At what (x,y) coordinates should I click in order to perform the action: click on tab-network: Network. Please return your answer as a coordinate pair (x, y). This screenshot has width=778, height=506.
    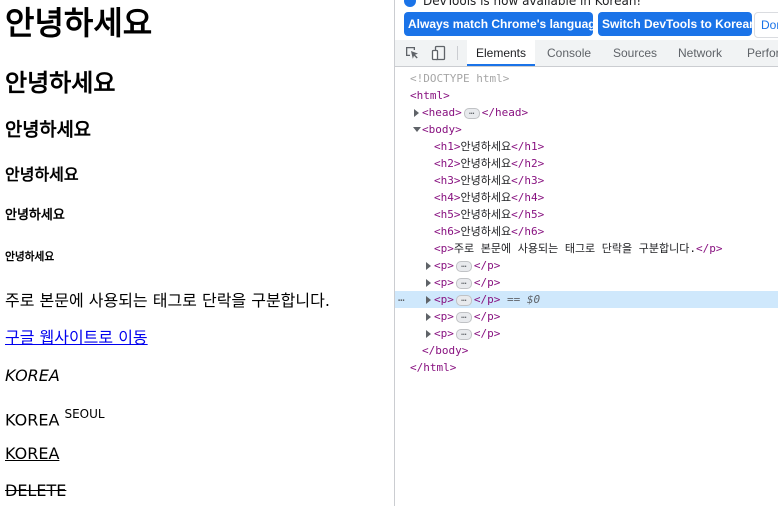
    Looking at the image, I should click on (700, 53).